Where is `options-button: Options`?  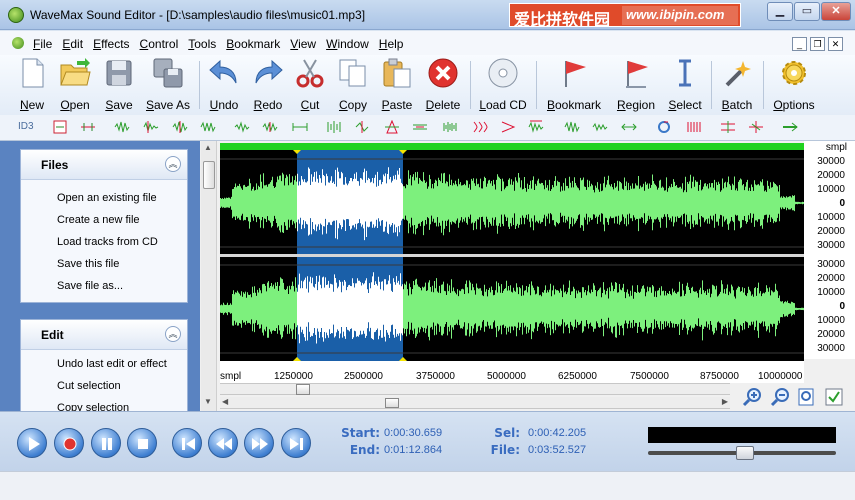
options-button: Options is located at coordinates (794, 85).